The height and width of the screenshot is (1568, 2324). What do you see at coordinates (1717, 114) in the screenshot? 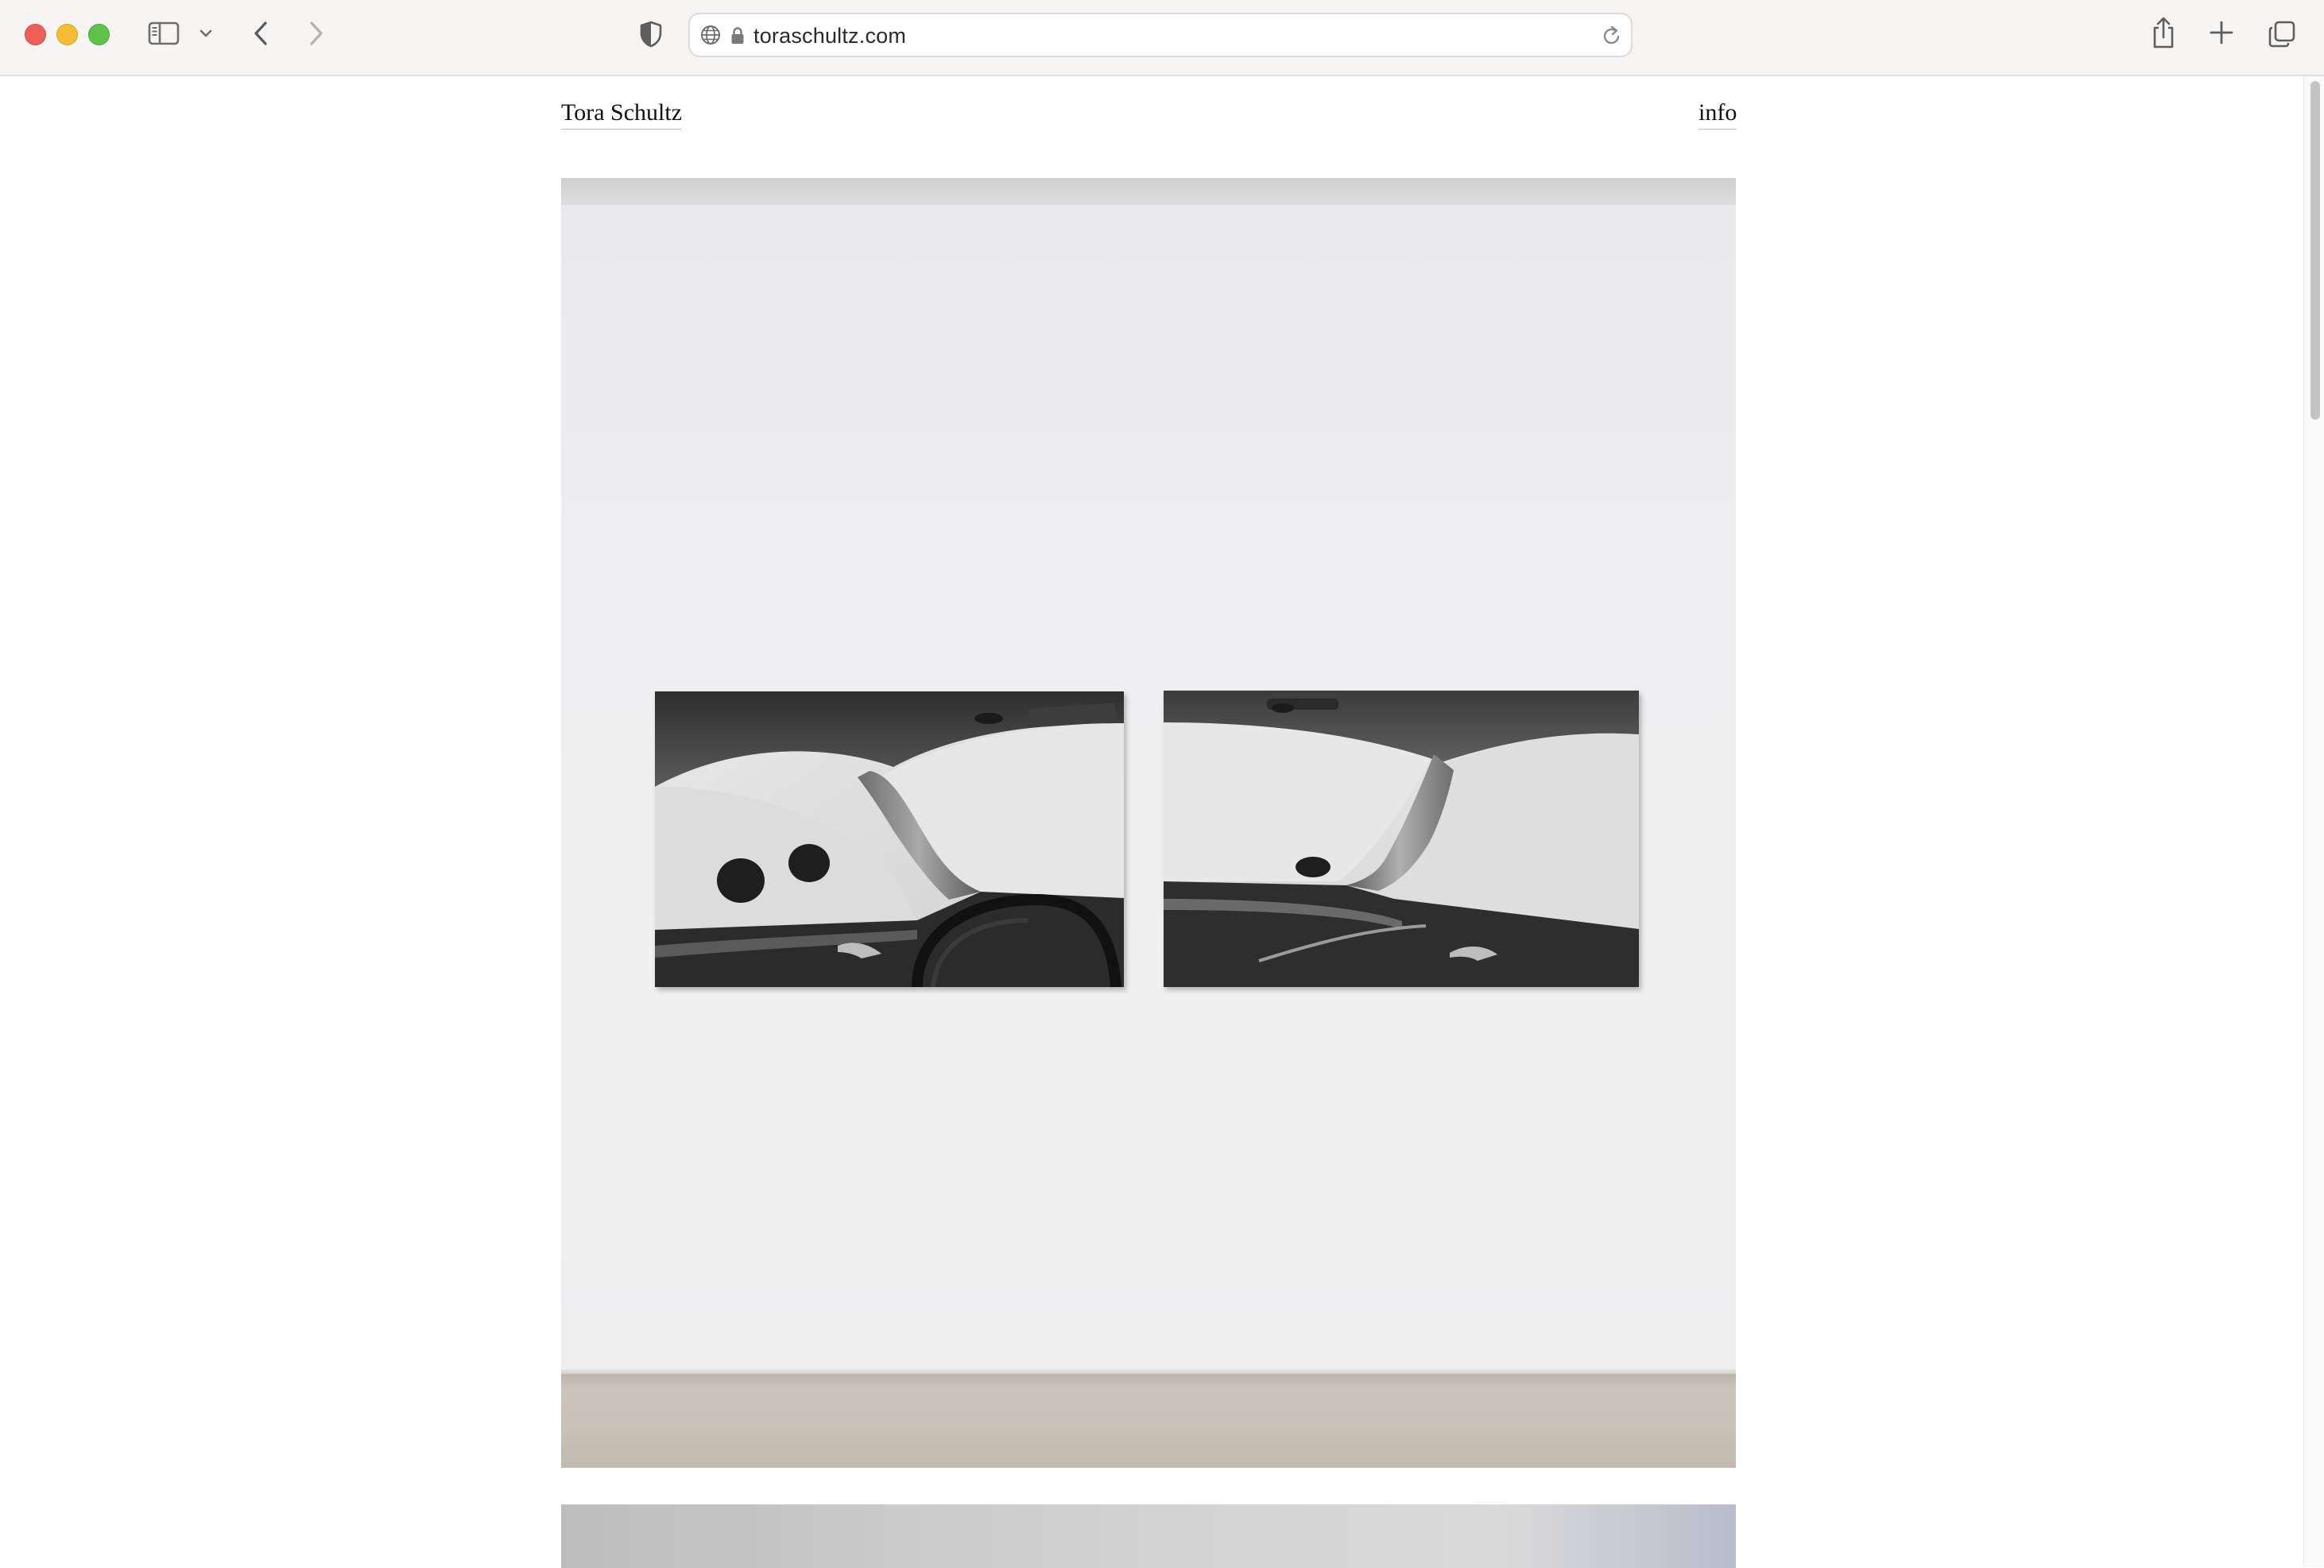
I see `info-link: info` at bounding box center [1717, 114].